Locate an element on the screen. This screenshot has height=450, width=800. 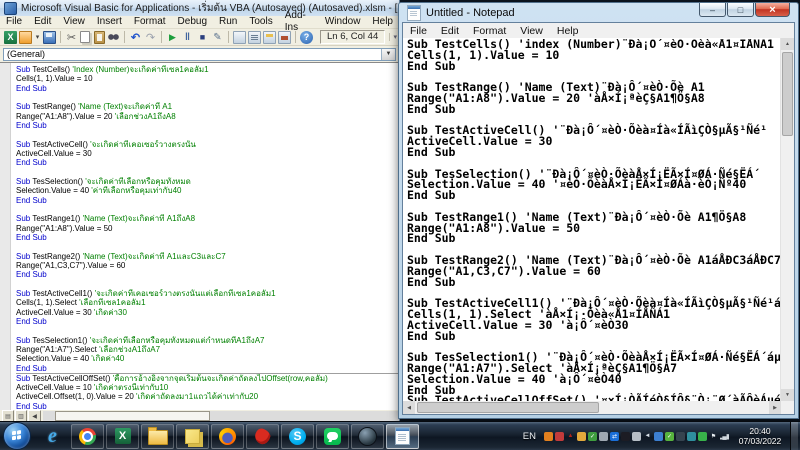
code-line: Cells(1, 1).Value = 10 is located at coordinates (207, 78).